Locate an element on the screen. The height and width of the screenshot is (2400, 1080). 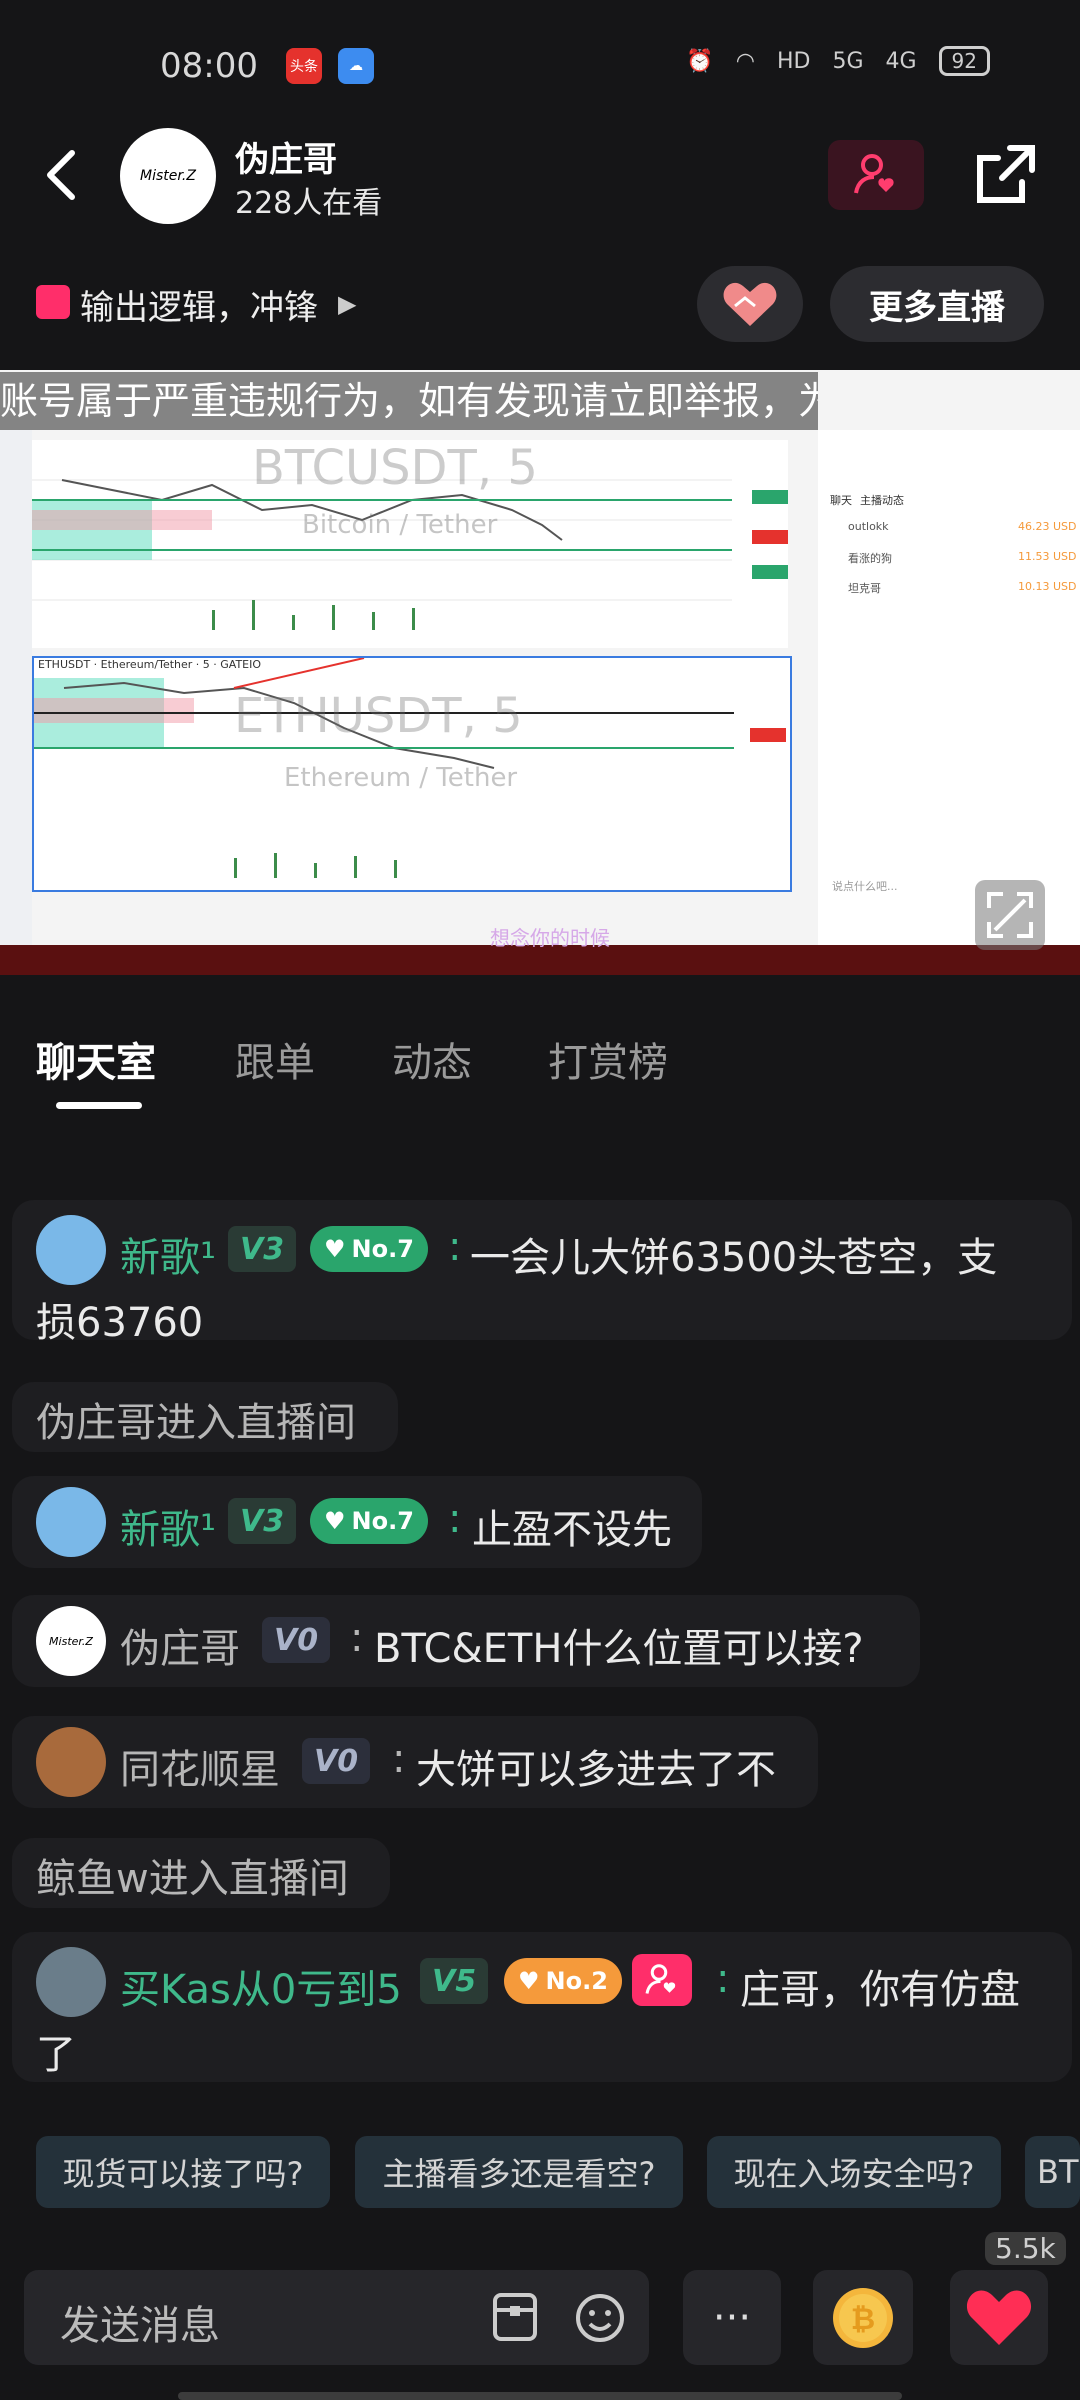
chevron-left-icon is located at coordinates (61, 175).